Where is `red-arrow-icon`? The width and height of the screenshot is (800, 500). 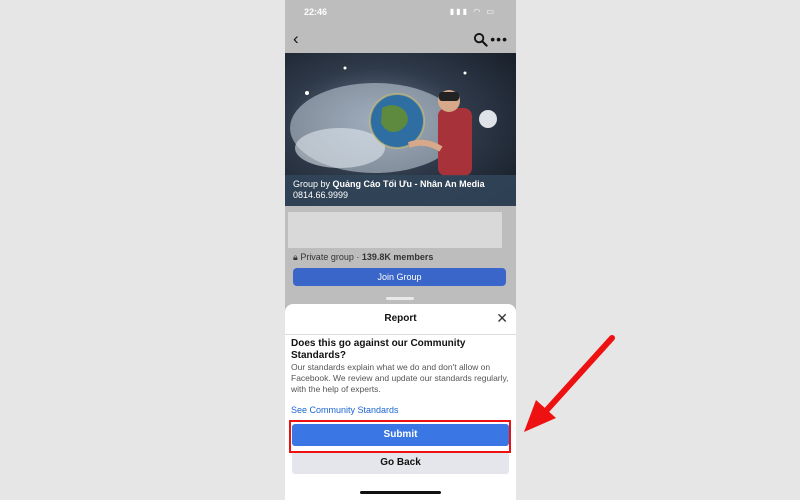
red-arrow-icon is located at coordinates (569, 383).